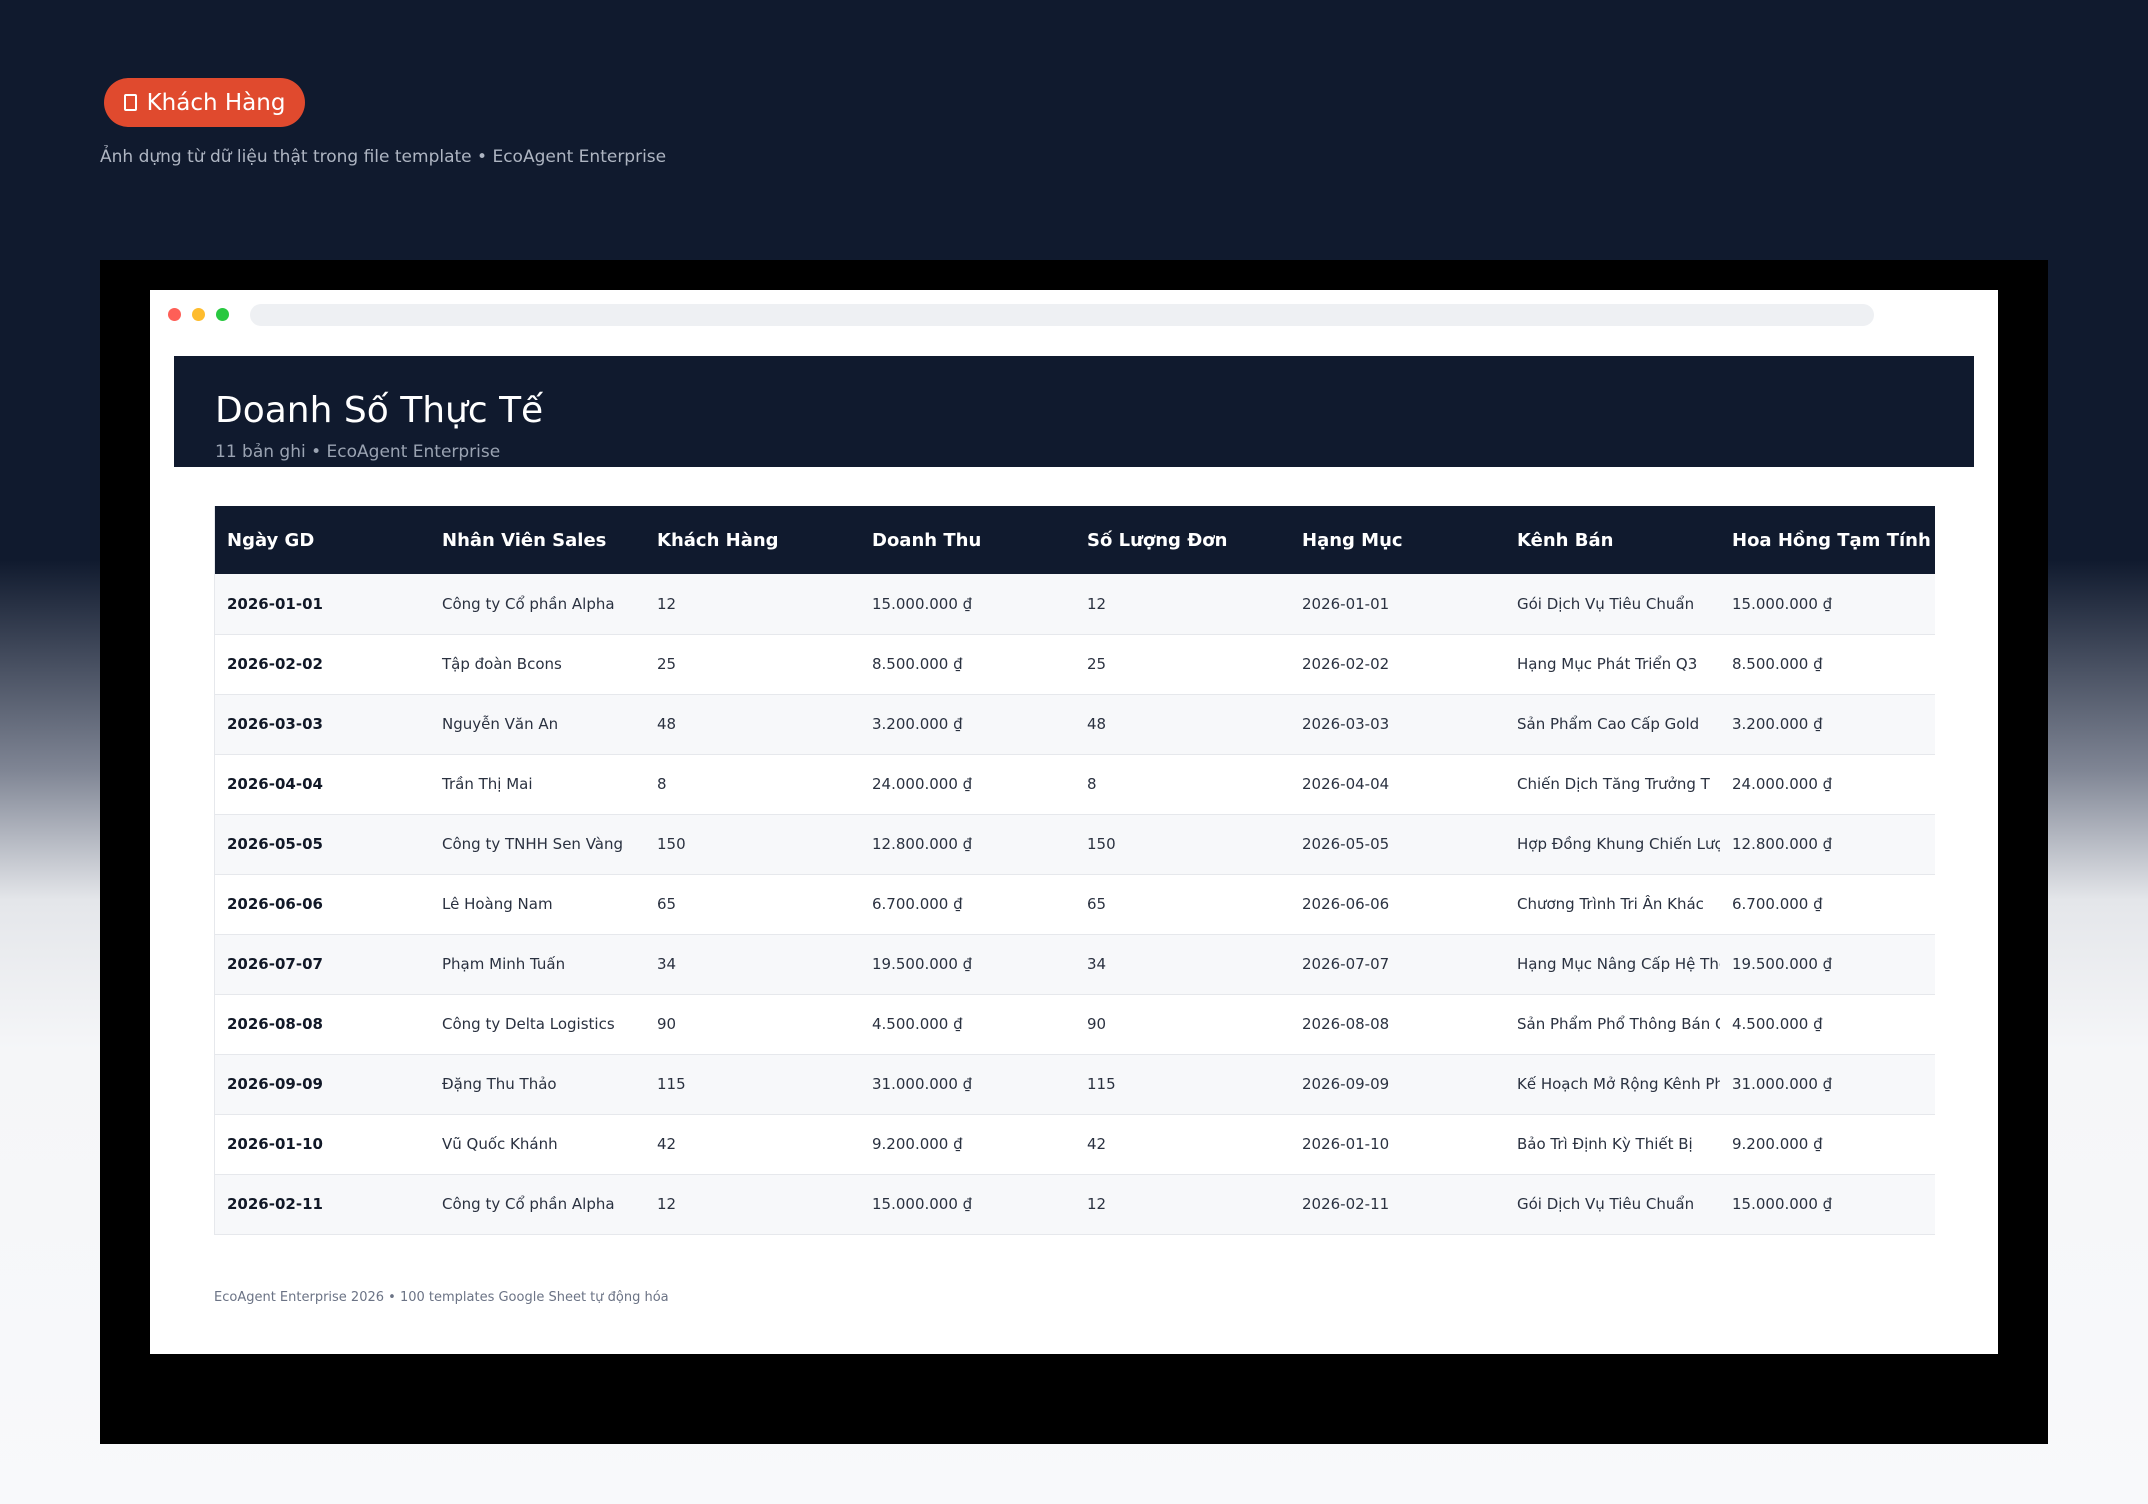 The width and height of the screenshot is (2148, 1504). What do you see at coordinates (487, 784) in the screenshot?
I see `table-cell: Trần Thị Mai` at bounding box center [487, 784].